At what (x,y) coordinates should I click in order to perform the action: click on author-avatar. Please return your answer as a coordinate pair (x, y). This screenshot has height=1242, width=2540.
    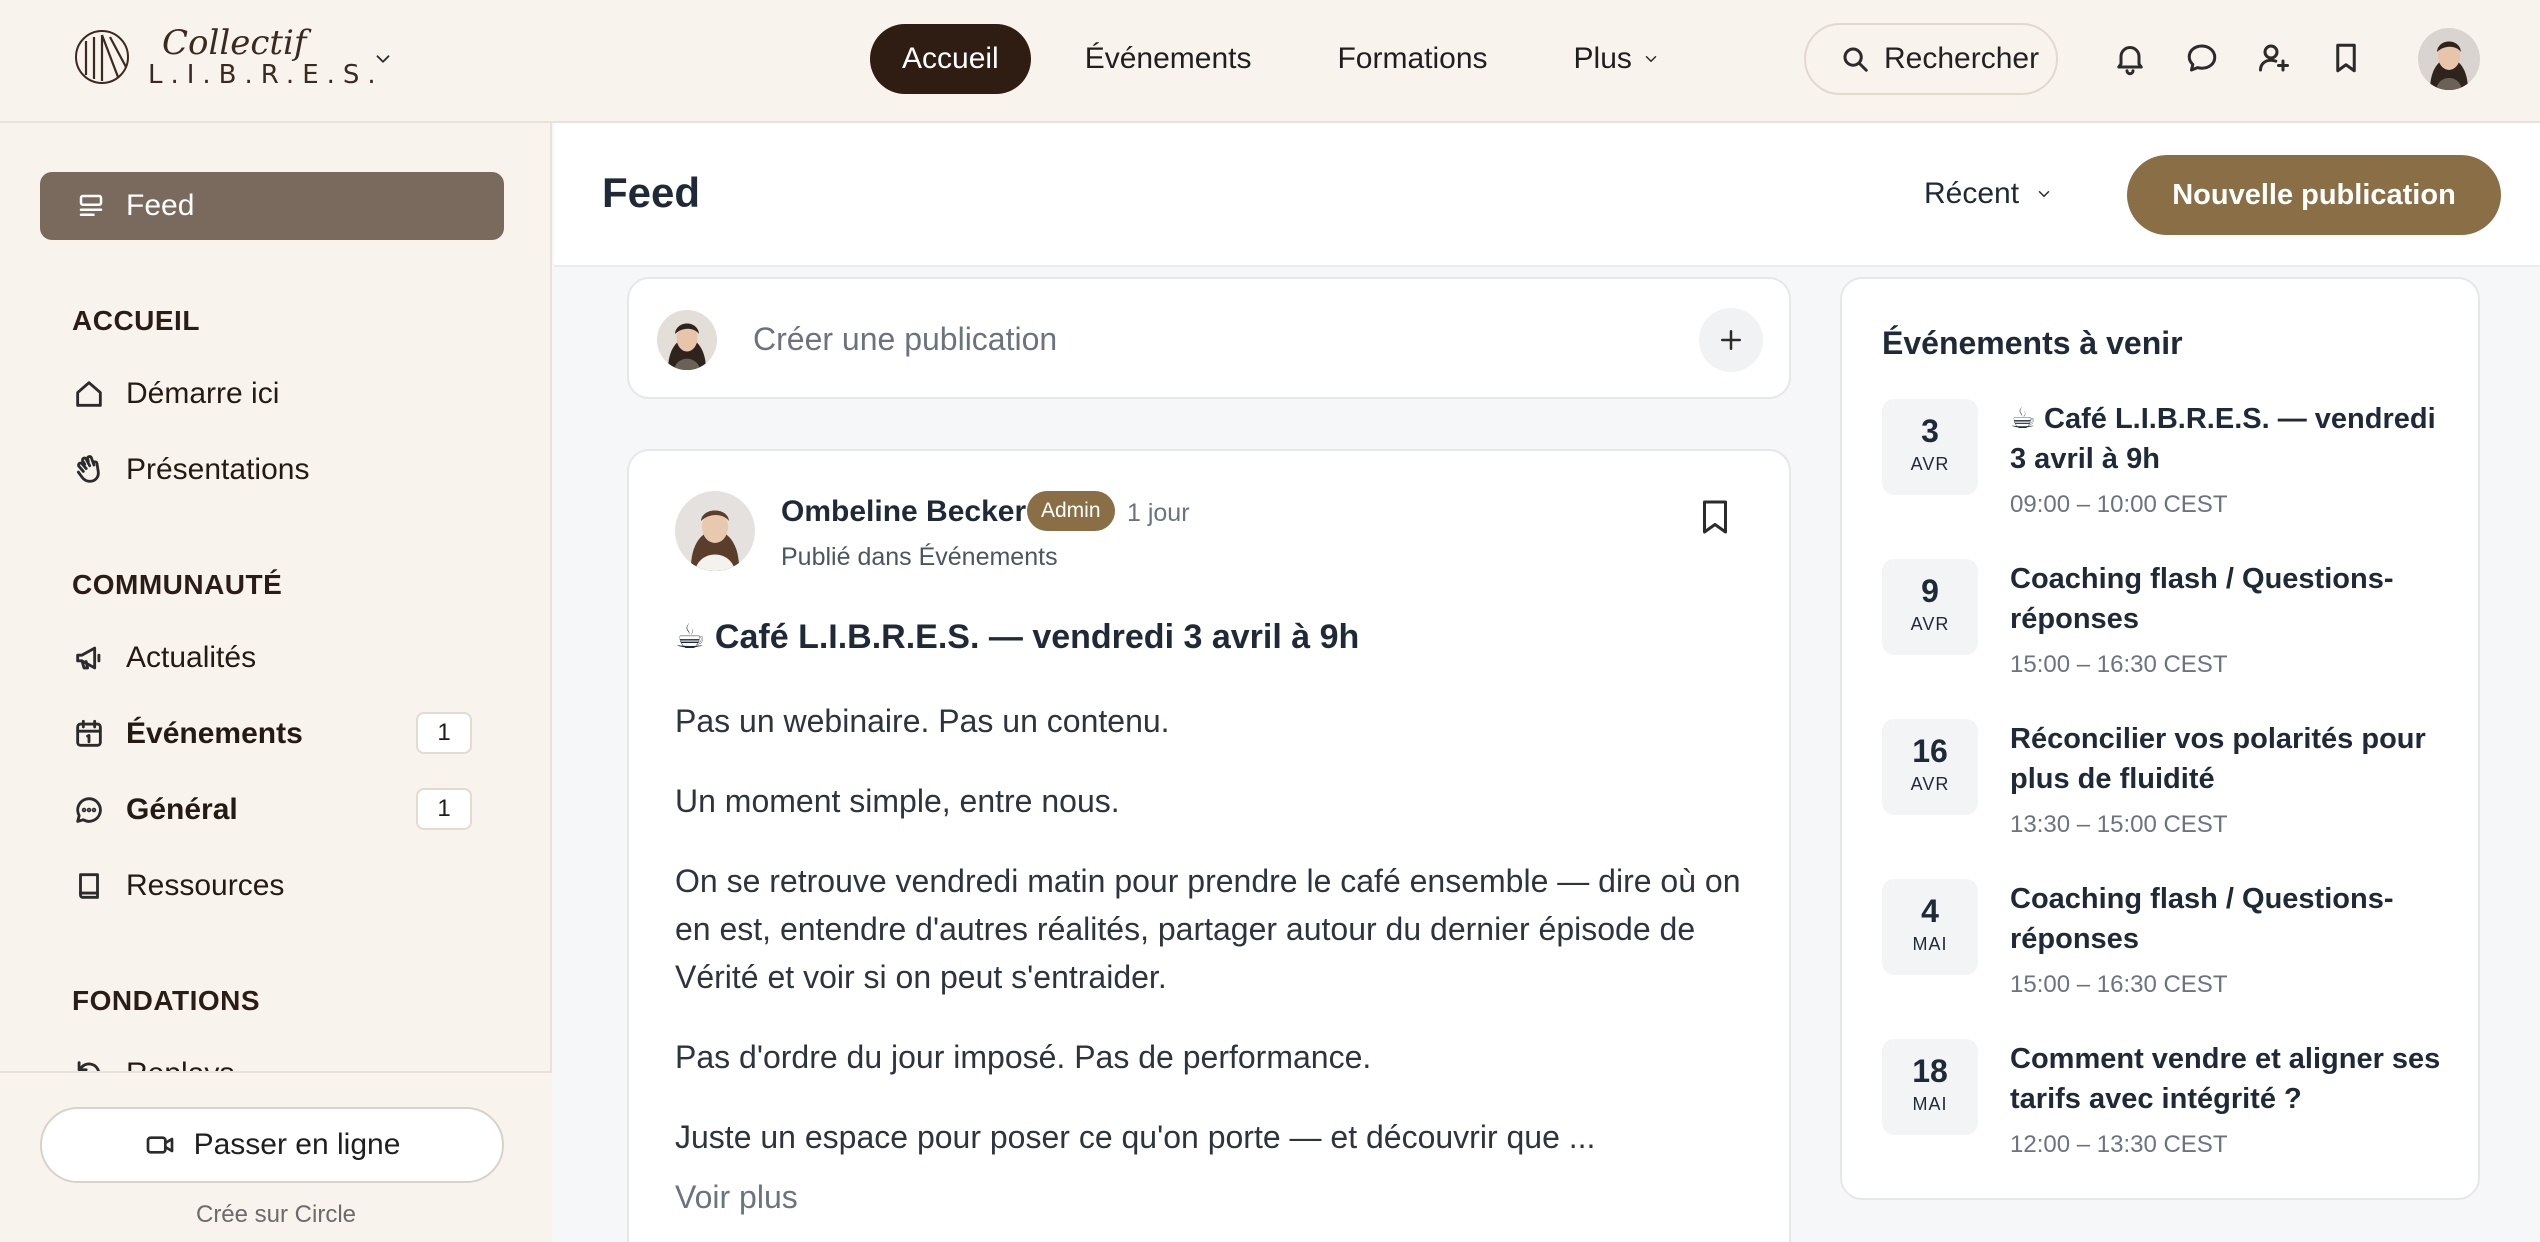
    Looking at the image, I should click on (715, 531).